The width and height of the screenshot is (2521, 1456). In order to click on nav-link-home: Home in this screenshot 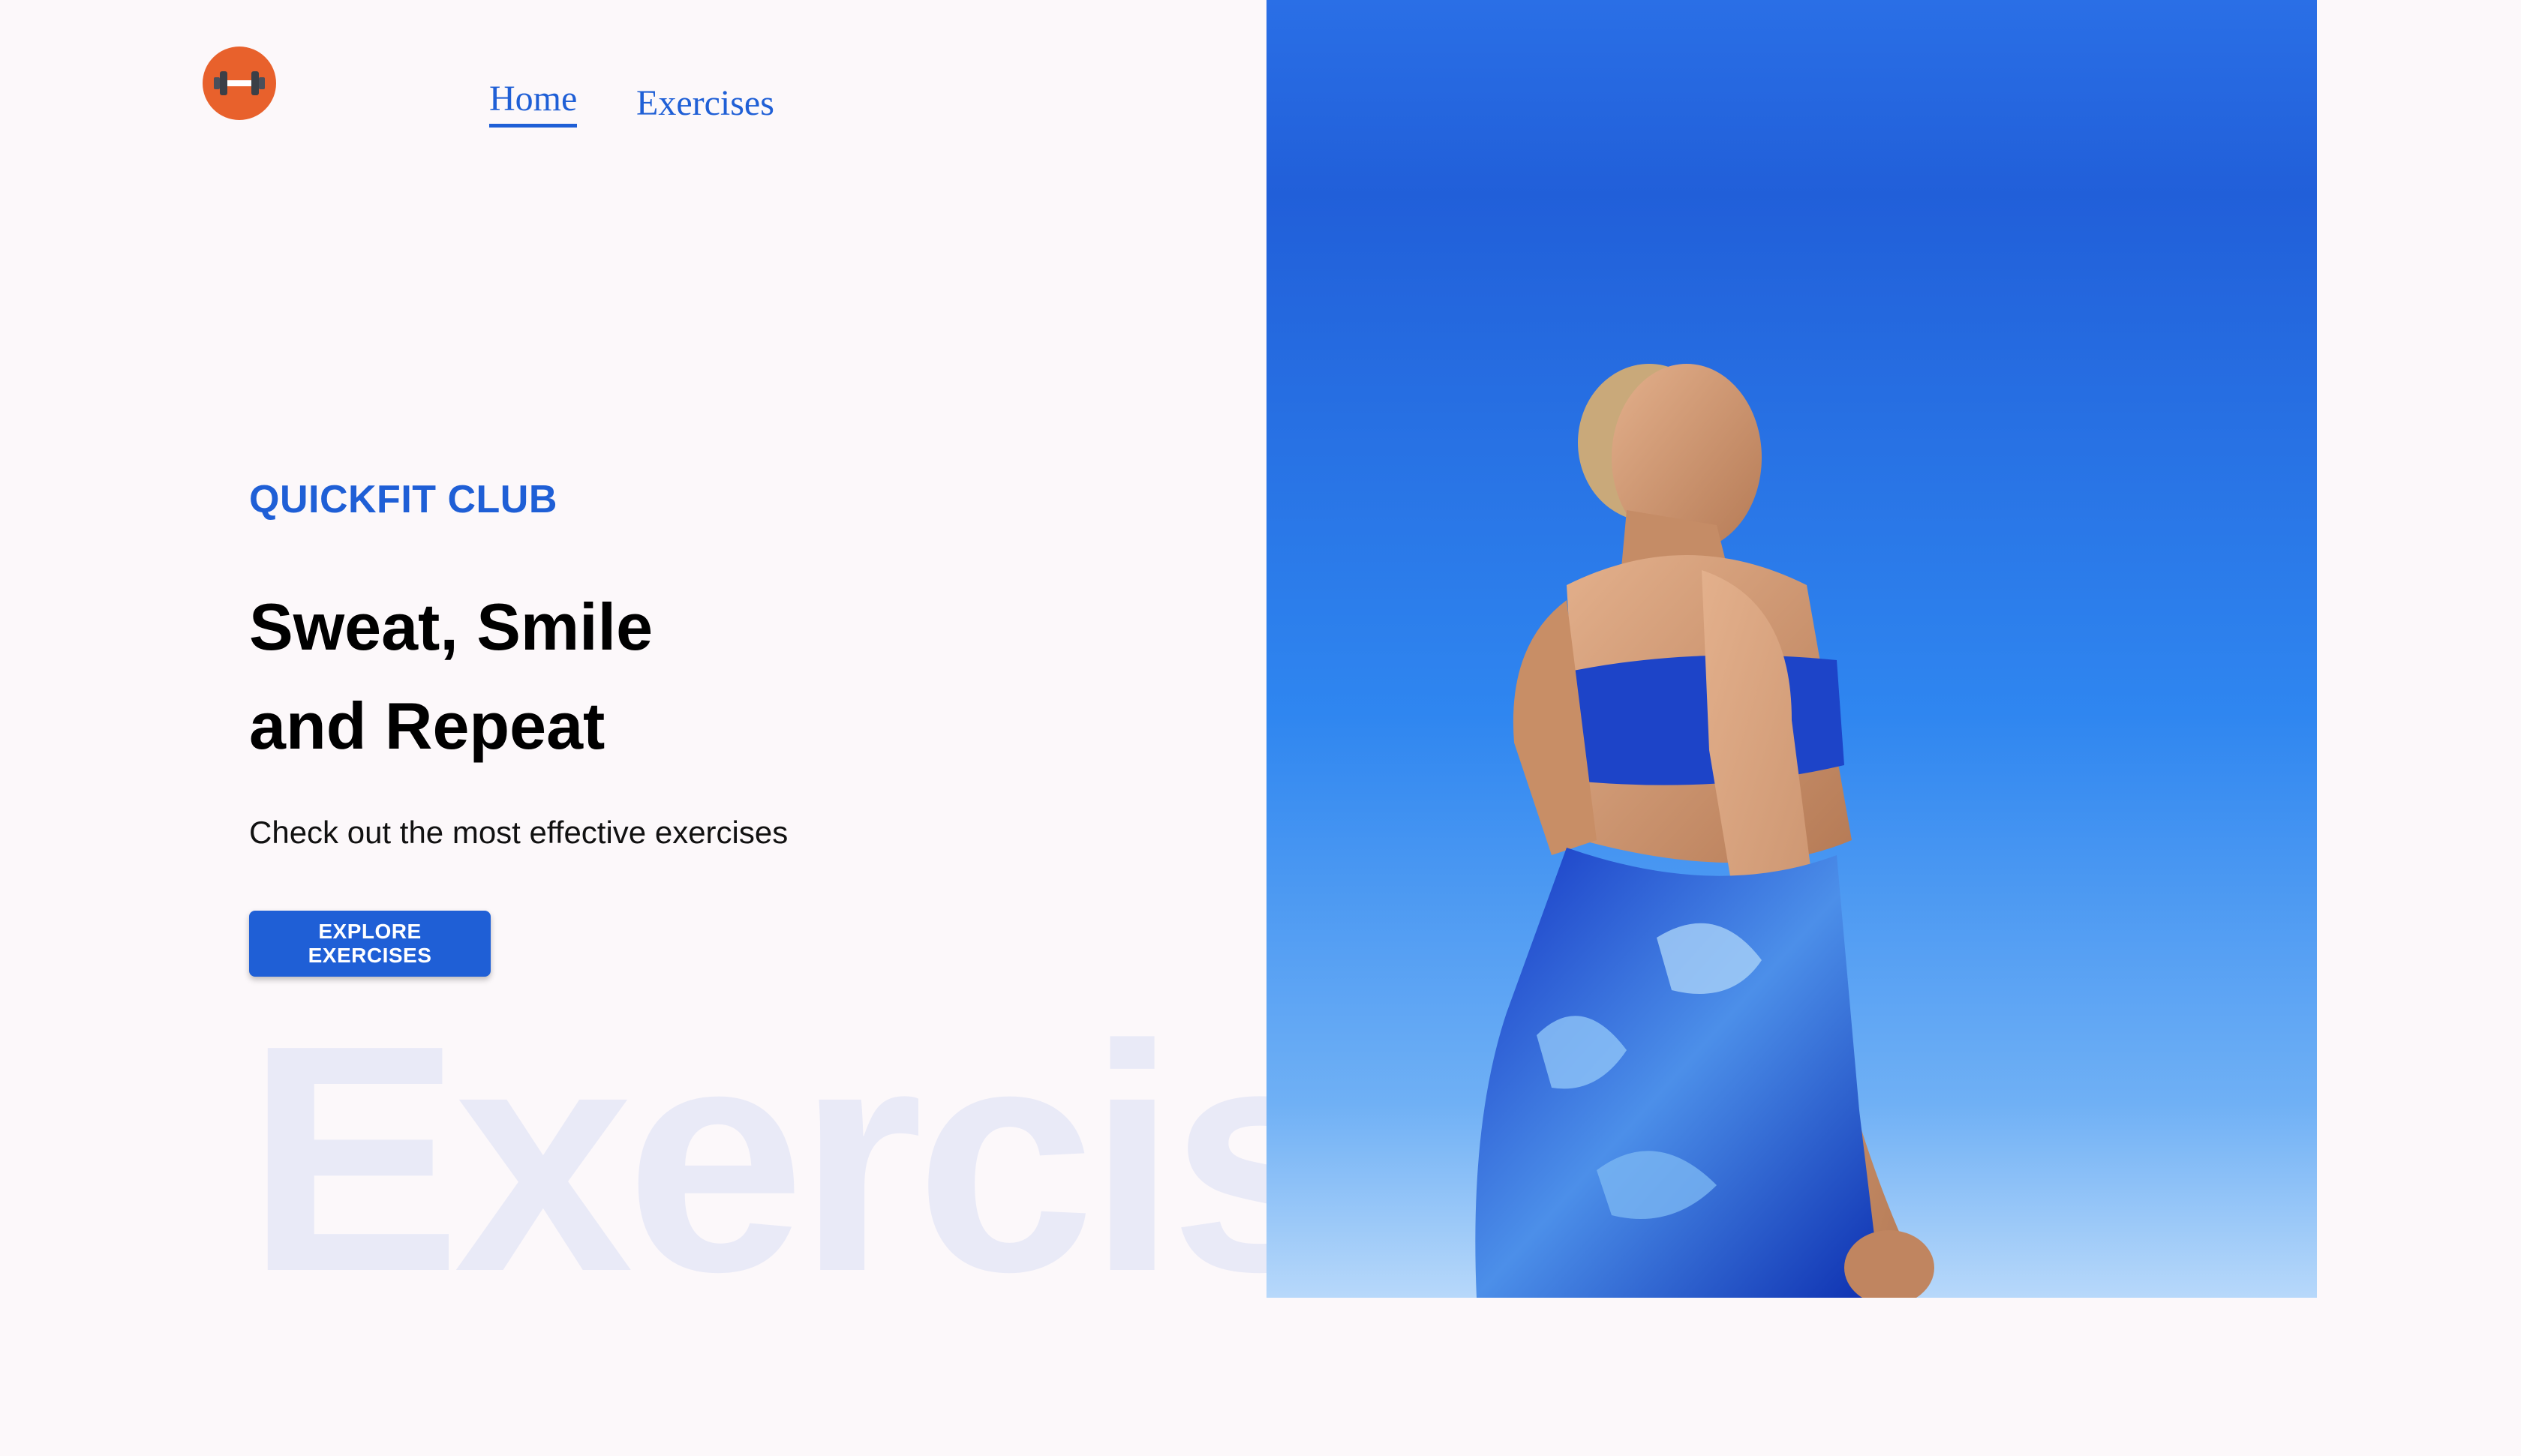, I will do `click(533, 103)`.